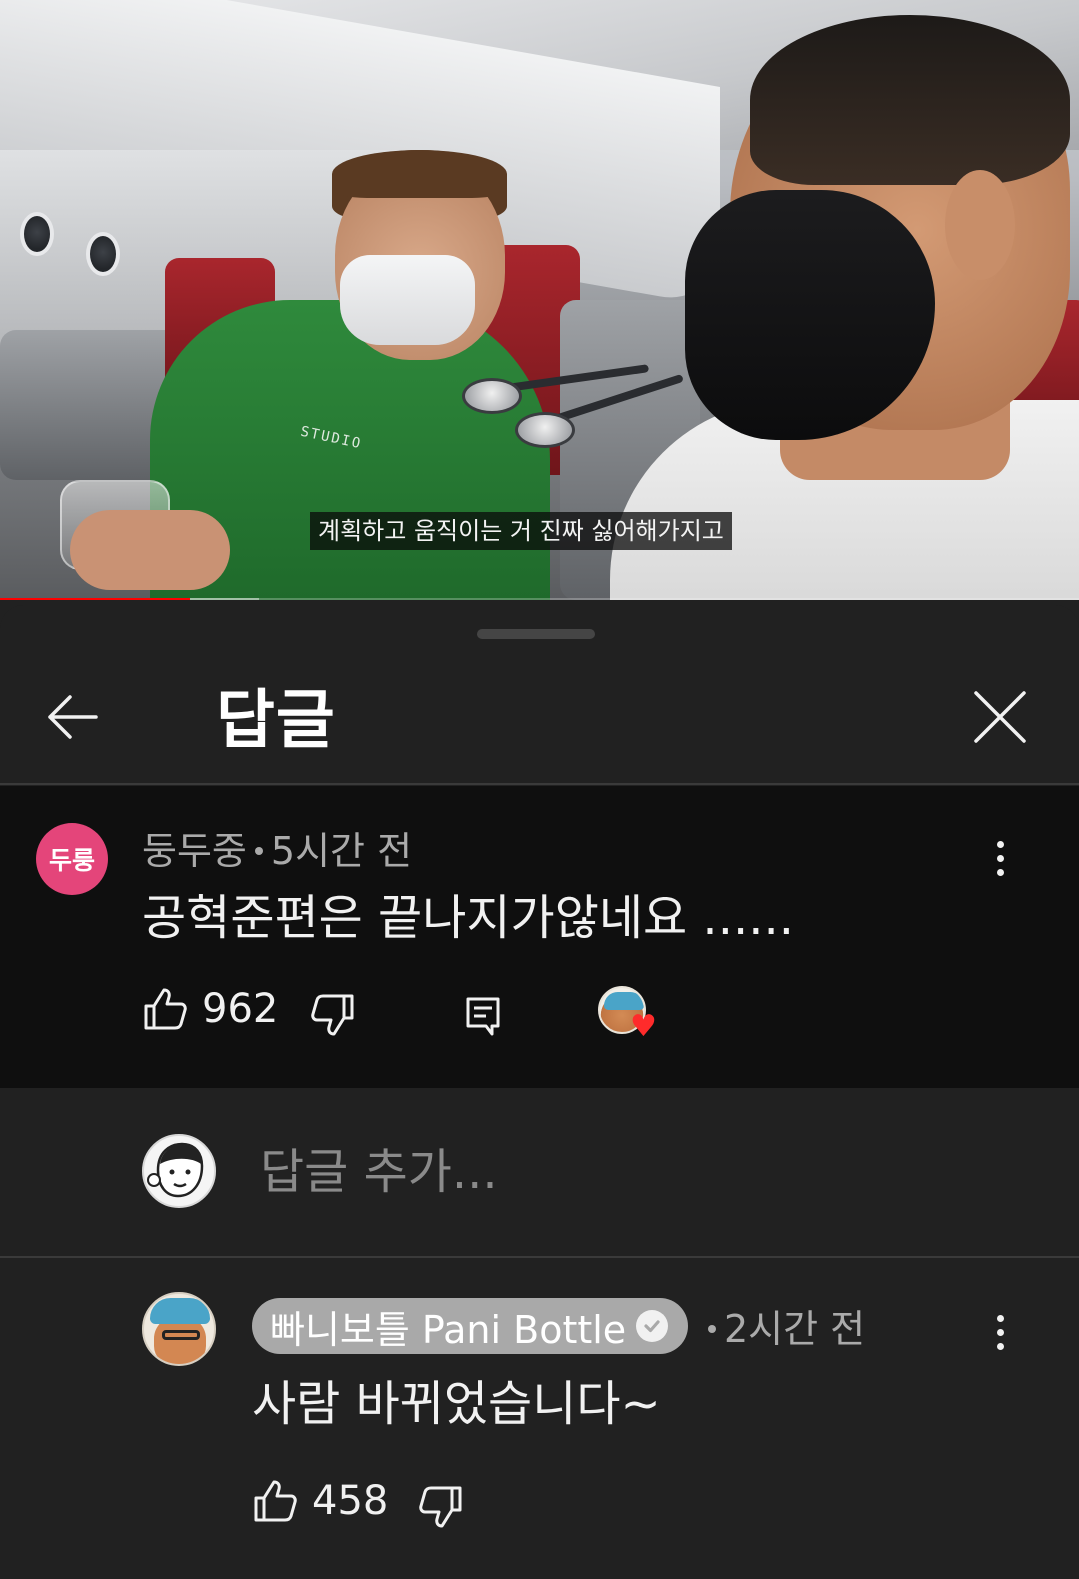 The height and width of the screenshot is (1579, 1079). I want to click on white-mask, so click(407, 300).